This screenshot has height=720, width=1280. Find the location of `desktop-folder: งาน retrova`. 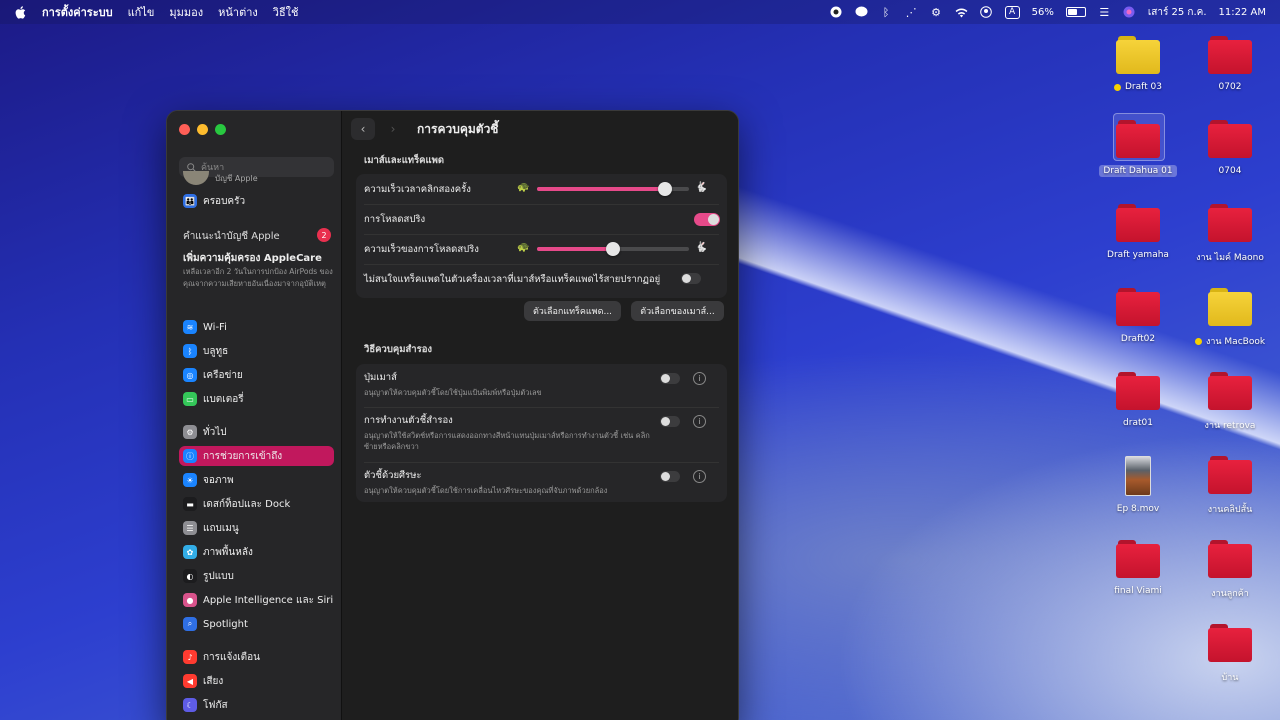

desktop-folder: งาน retrova is located at coordinates (1230, 401).